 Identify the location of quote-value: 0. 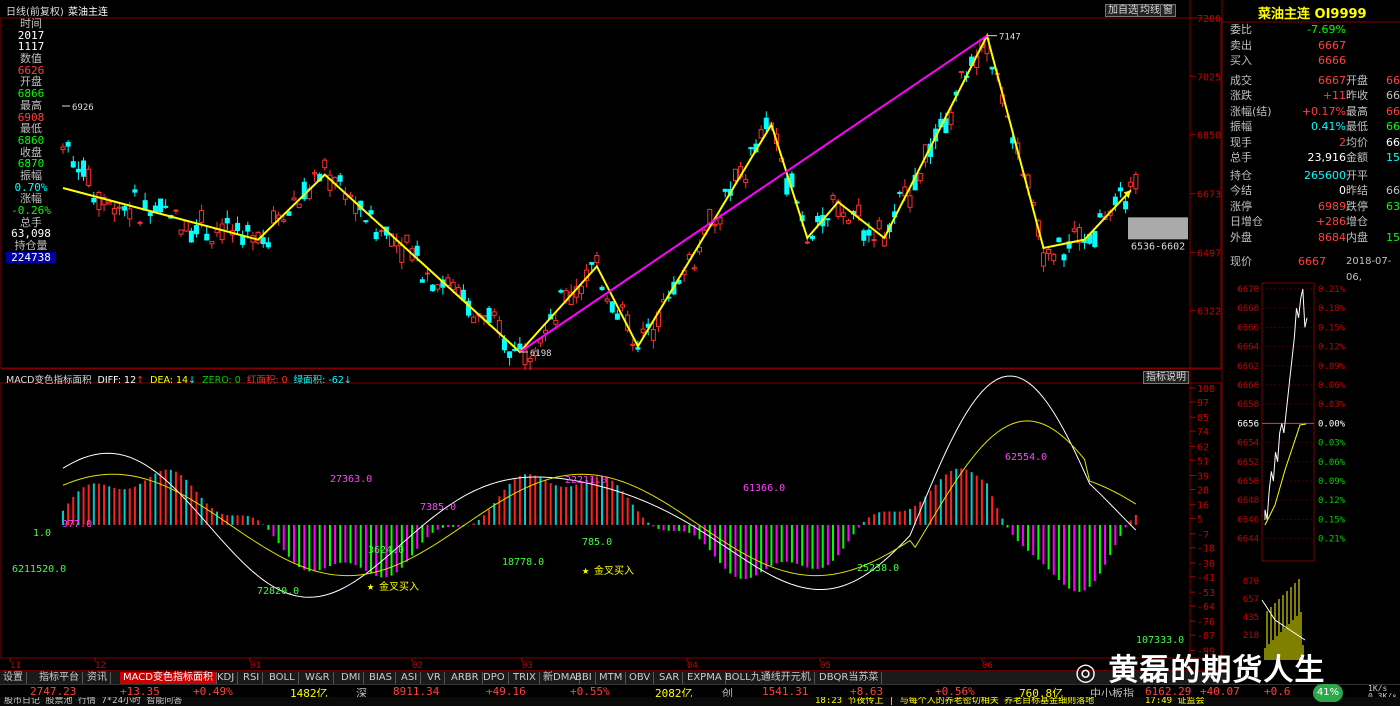
(1342, 190).